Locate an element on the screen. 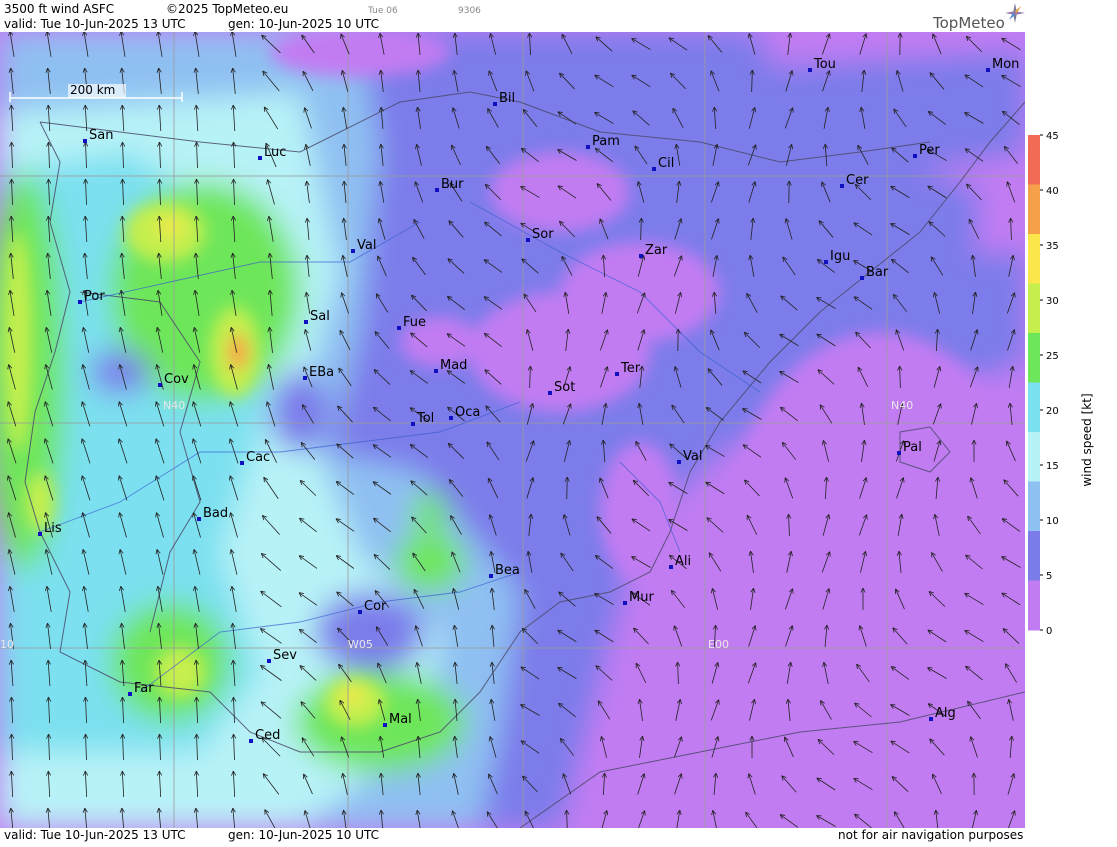 Image resolution: width=1117 pixels, height=847 pixels. city-label: Cer is located at coordinates (857, 180).